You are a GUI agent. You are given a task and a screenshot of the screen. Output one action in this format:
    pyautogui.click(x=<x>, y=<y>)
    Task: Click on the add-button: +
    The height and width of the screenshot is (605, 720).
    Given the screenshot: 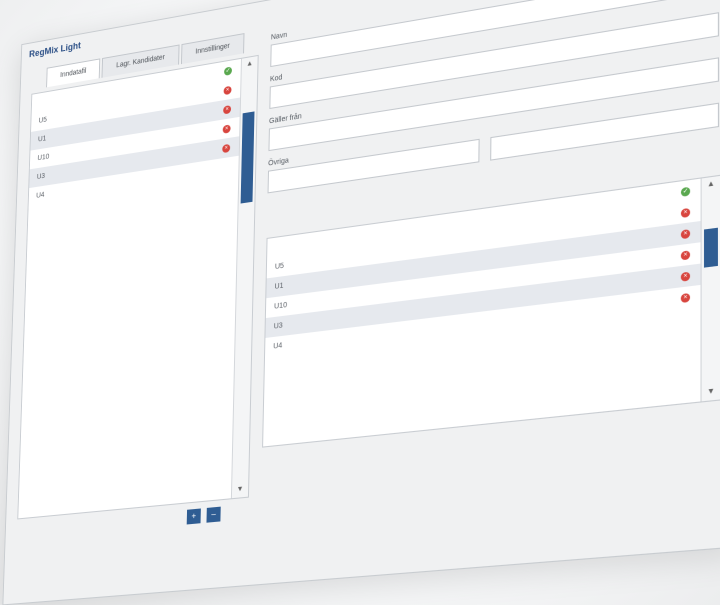 What is the action you would take?
    pyautogui.click(x=194, y=516)
    